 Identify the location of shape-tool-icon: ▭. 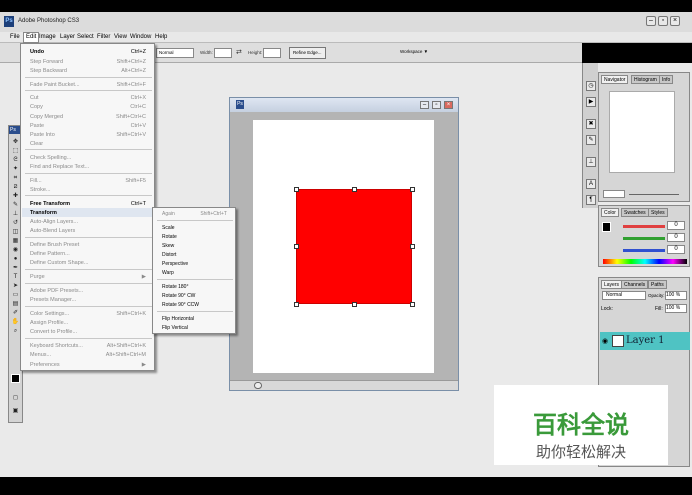
(15, 295).